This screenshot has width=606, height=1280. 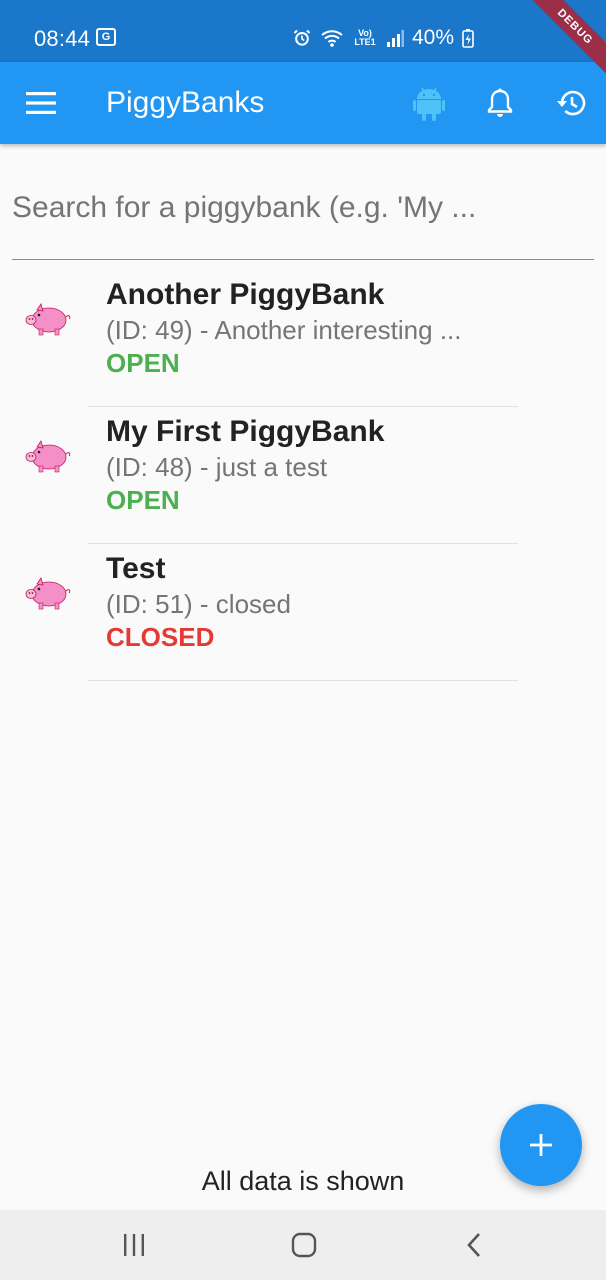 I want to click on item-title: Test, so click(x=136, y=568).